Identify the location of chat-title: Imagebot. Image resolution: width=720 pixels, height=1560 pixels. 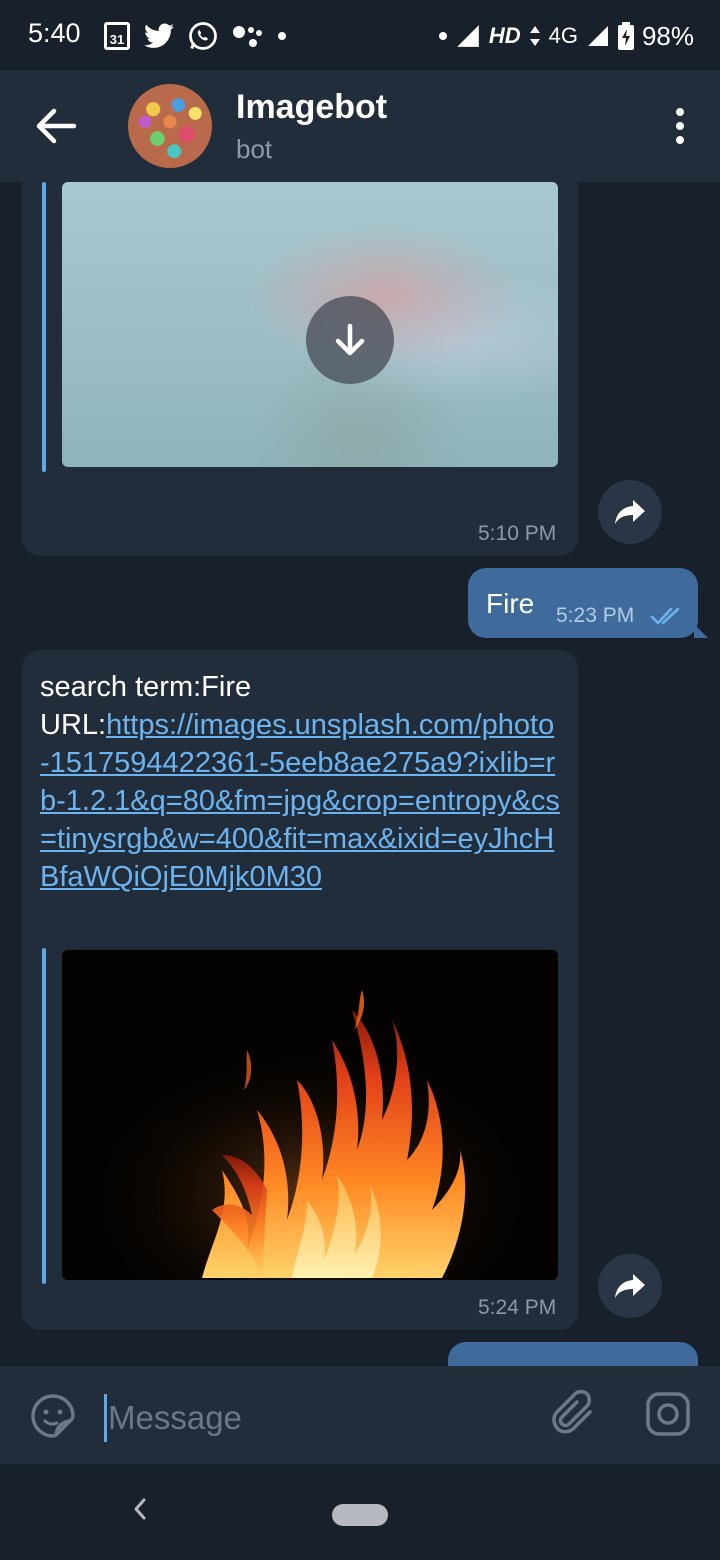
(311, 107).